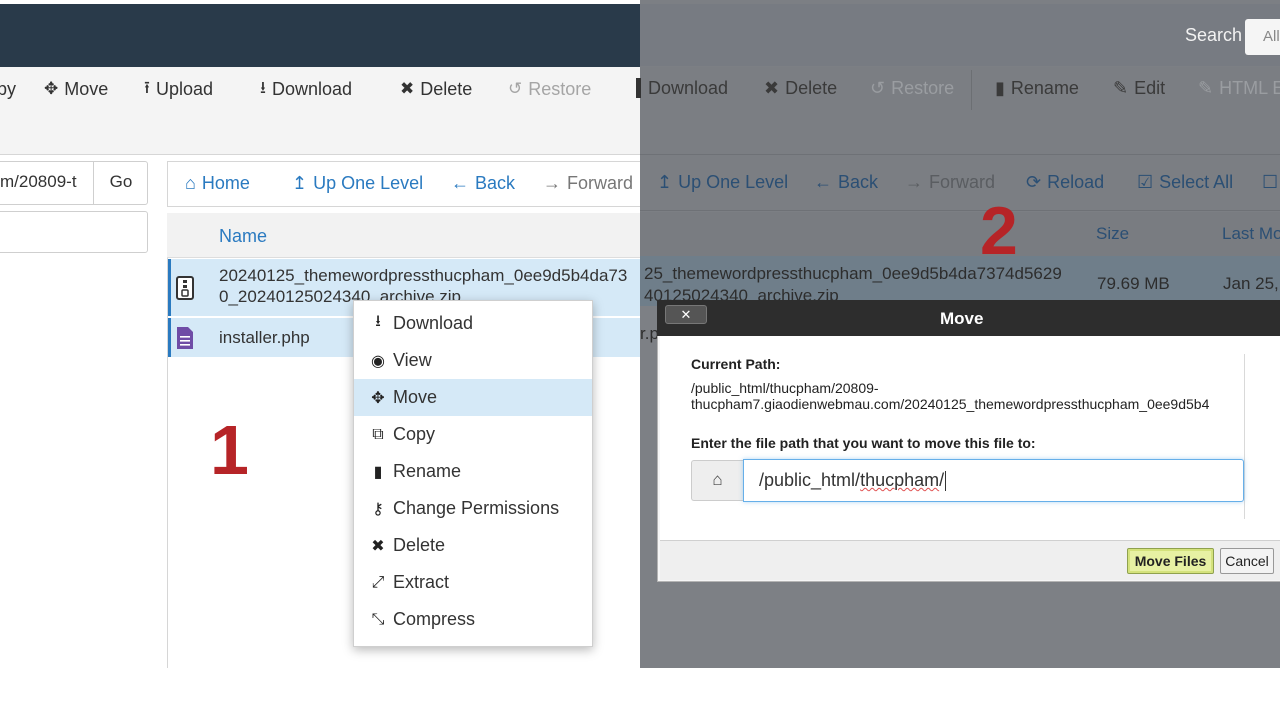 Image resolution: width=1280 pixels, height=720 pixels. What do you see at coordinates (473, 397) in the screenshot?
I see `context-move: ✥ Move` at bounding box center [473, 397].